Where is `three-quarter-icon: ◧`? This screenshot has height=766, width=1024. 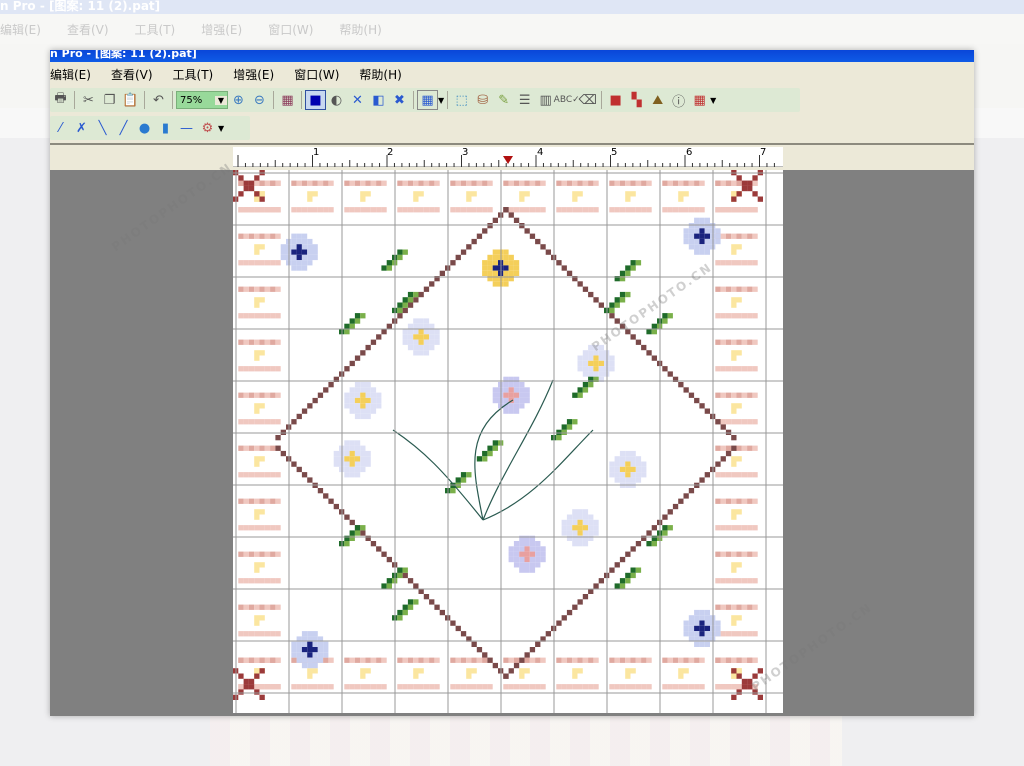 three-quarter-icon: ◧ is located at coordinates (378, 100).